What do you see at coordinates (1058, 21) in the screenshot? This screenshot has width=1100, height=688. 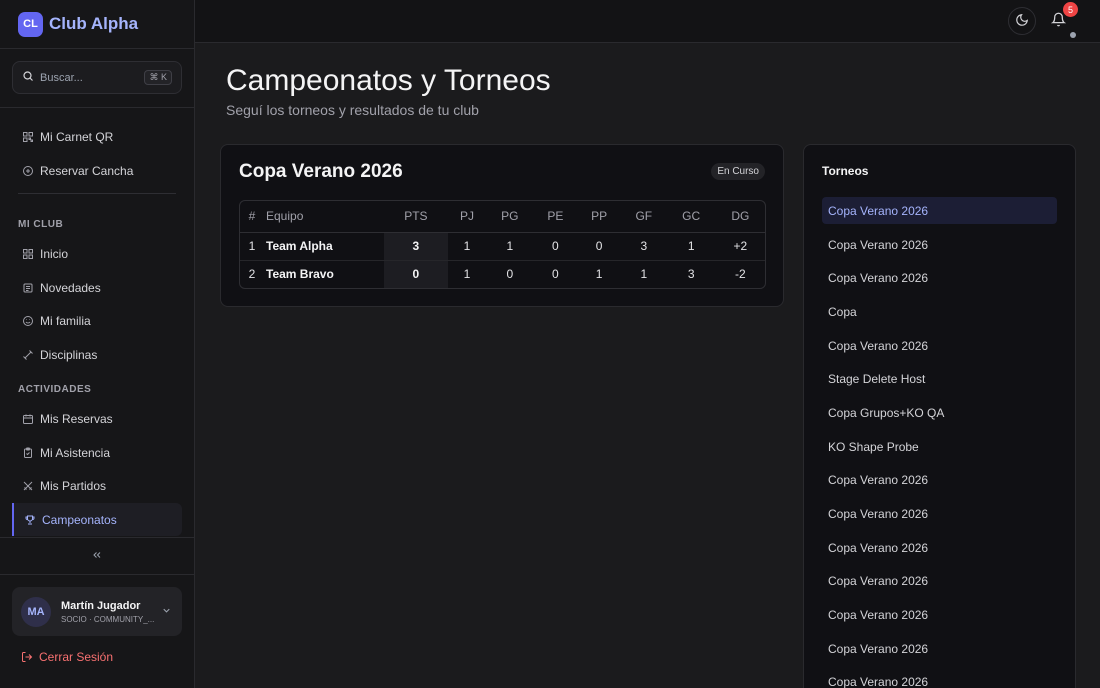 I see `bell-icon` at bounding box center [1058, 21].